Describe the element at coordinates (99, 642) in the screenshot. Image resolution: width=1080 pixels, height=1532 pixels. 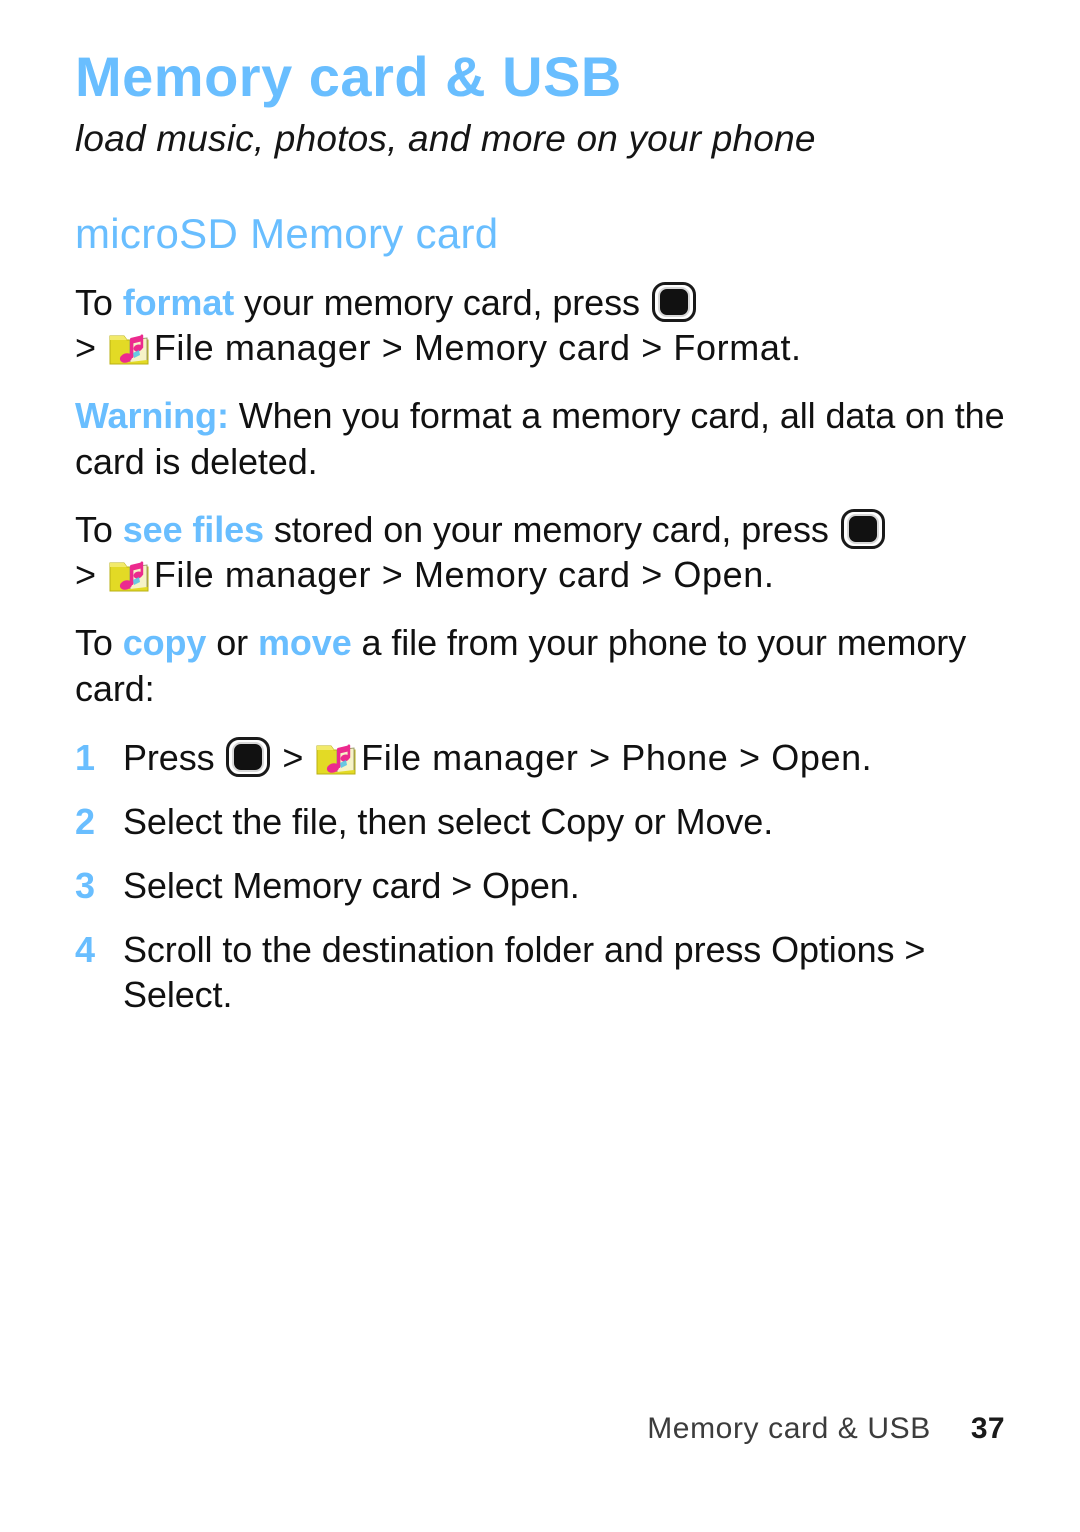
I see `copy-move-text-pre: To` at that location.